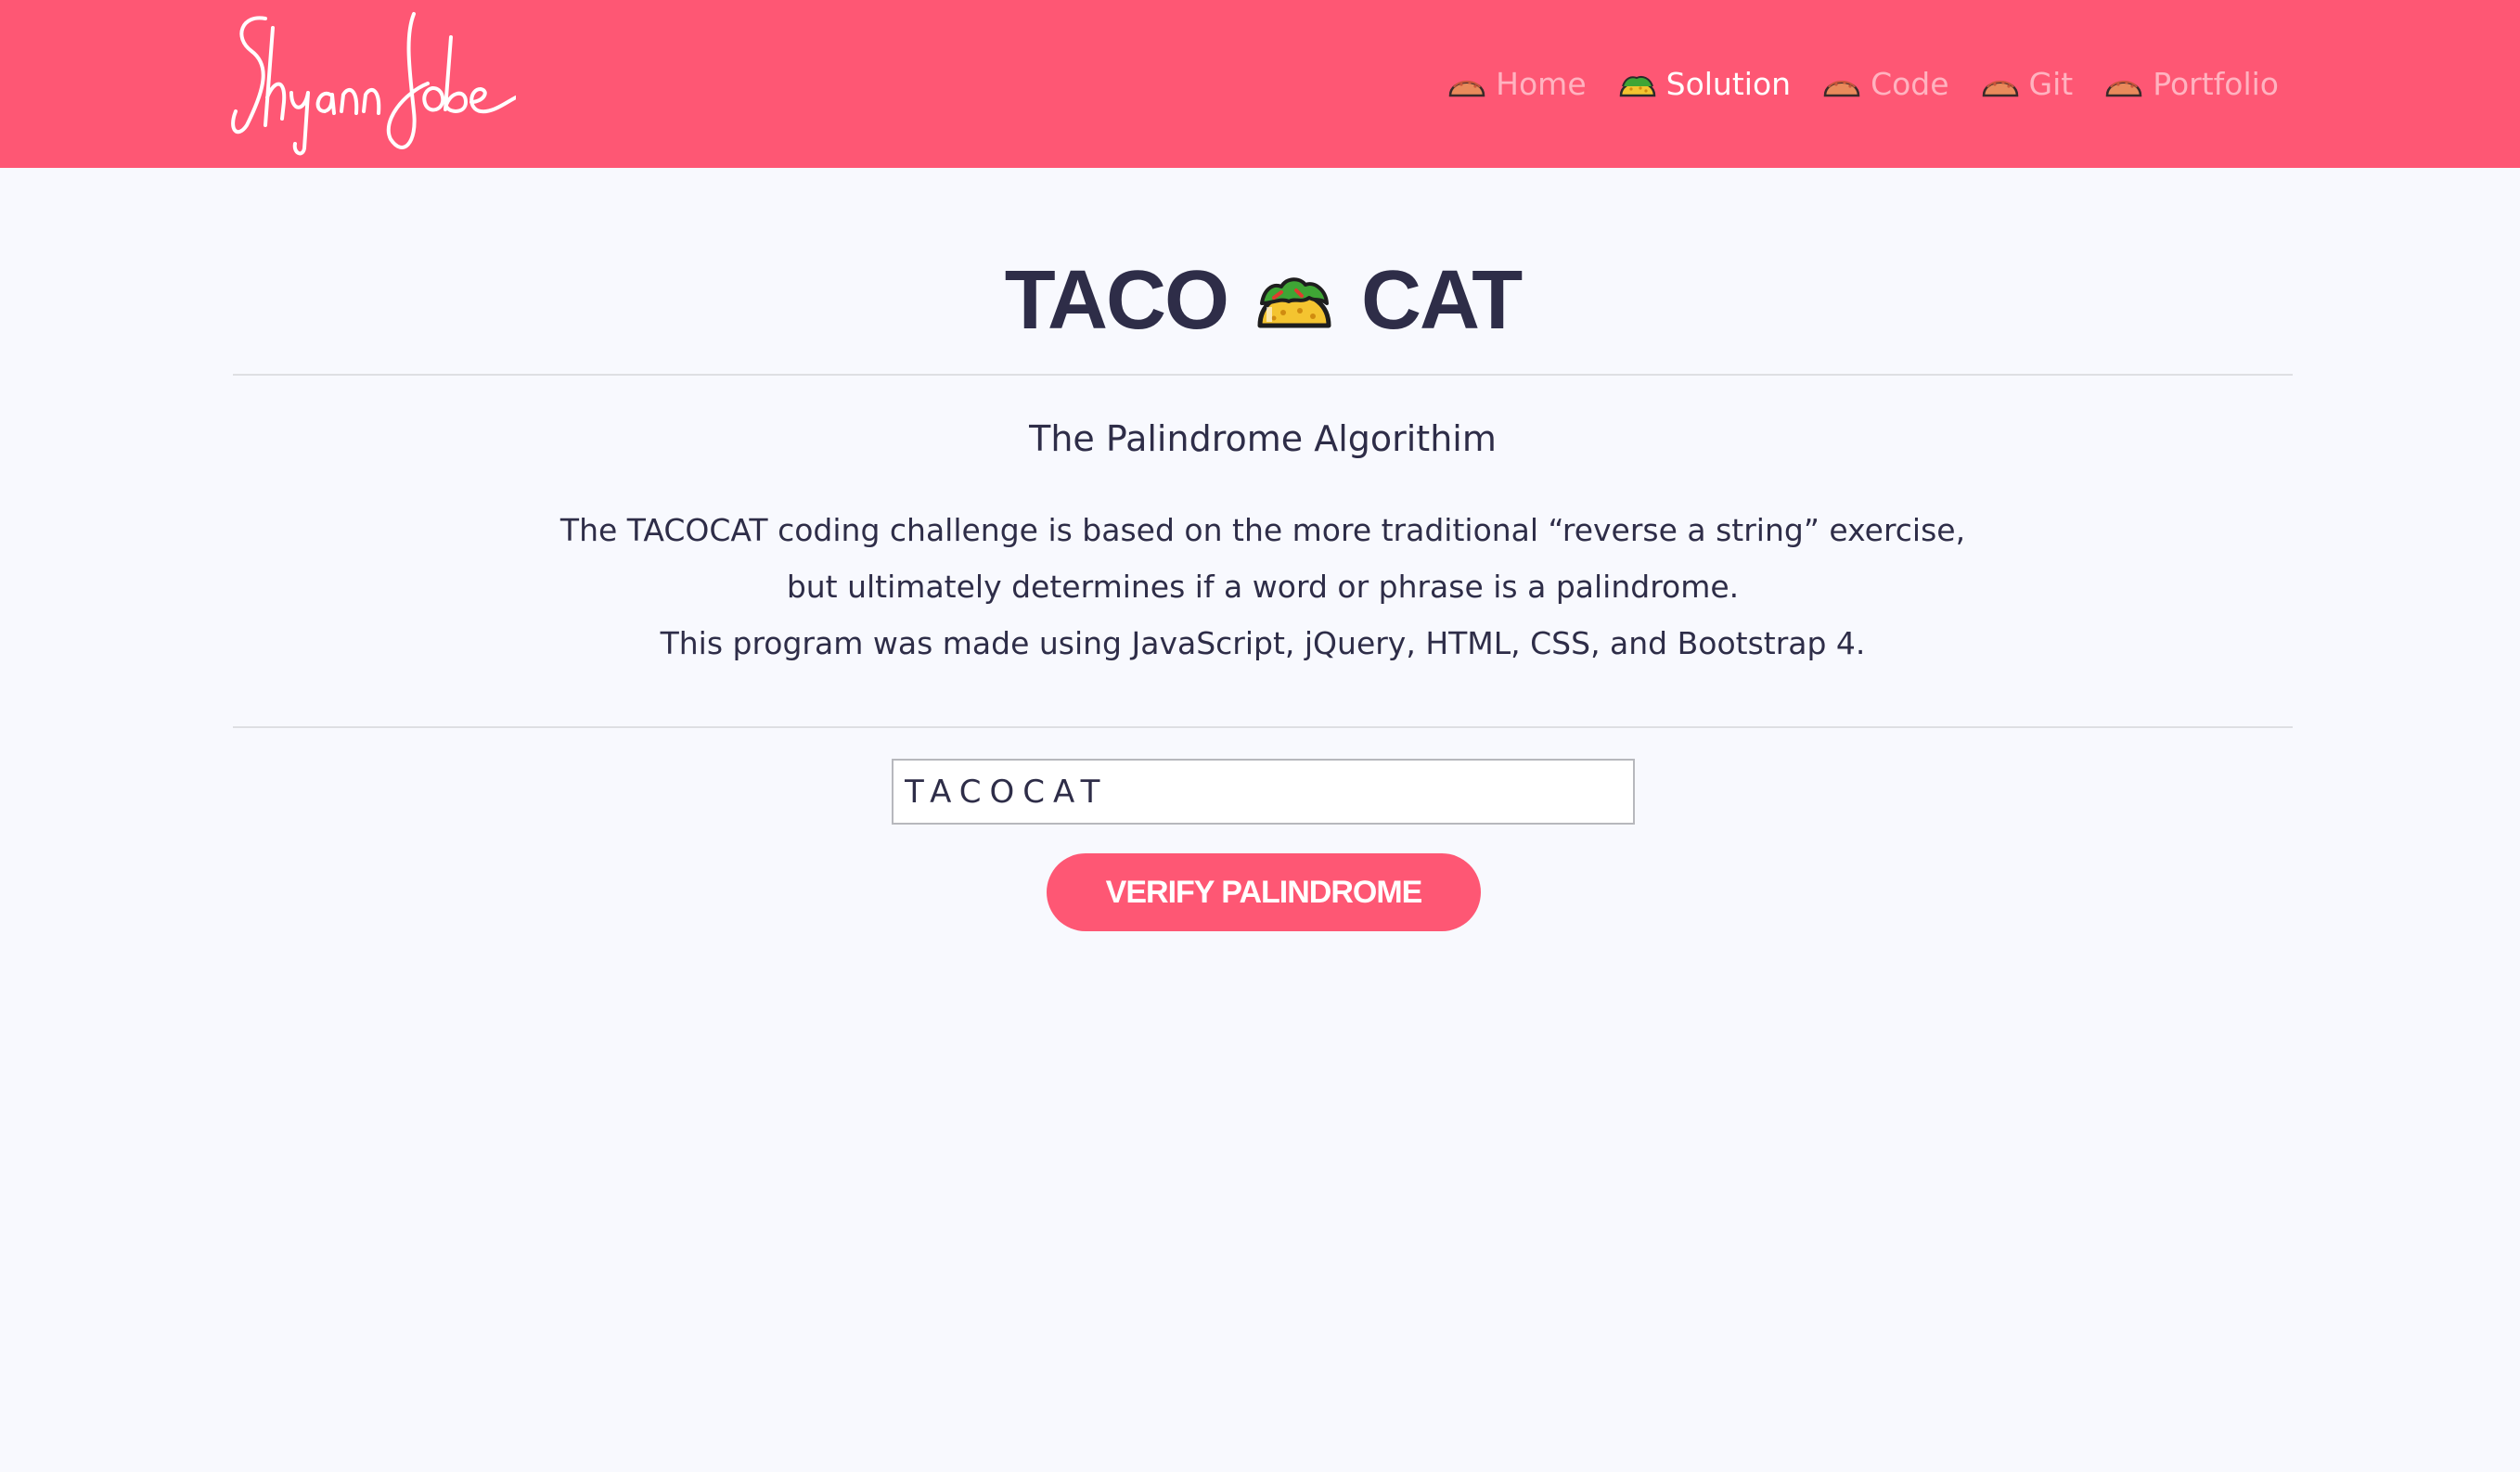  I want to click on page-title: TACO CAT, so click(1263, 300).